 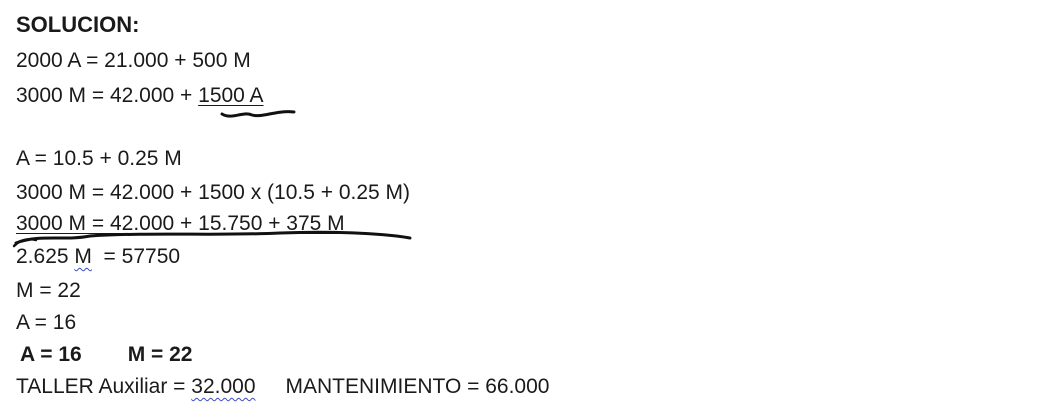 What do you see at coordinates (160, 354) in the screenshot?
I see `result-m: M = 22` at bounding box center [160, 354].